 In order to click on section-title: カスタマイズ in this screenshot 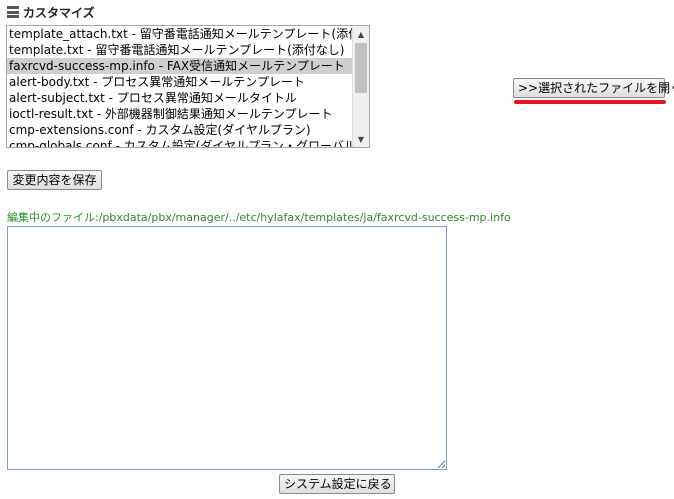, I will do `click(59, 12)`.